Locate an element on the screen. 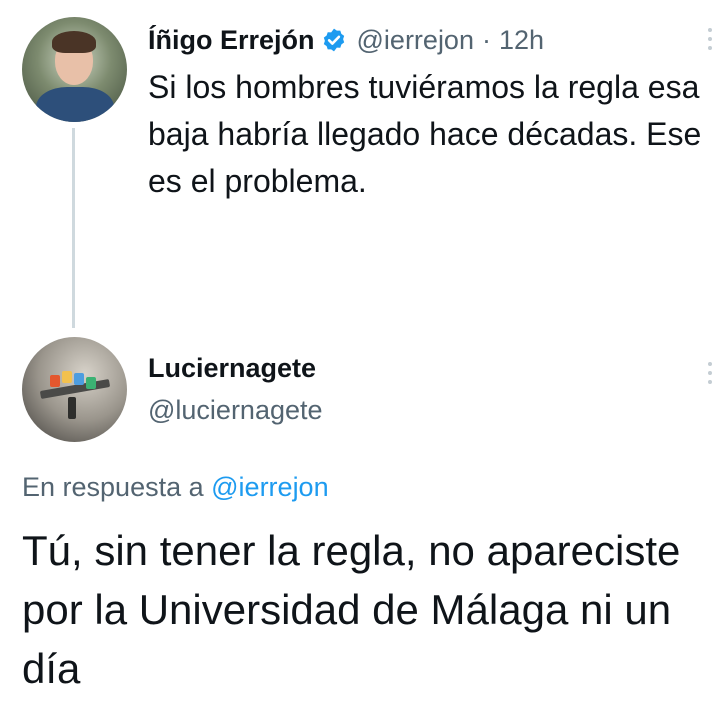  avatar-shirt is located at coordinates (75, 104).